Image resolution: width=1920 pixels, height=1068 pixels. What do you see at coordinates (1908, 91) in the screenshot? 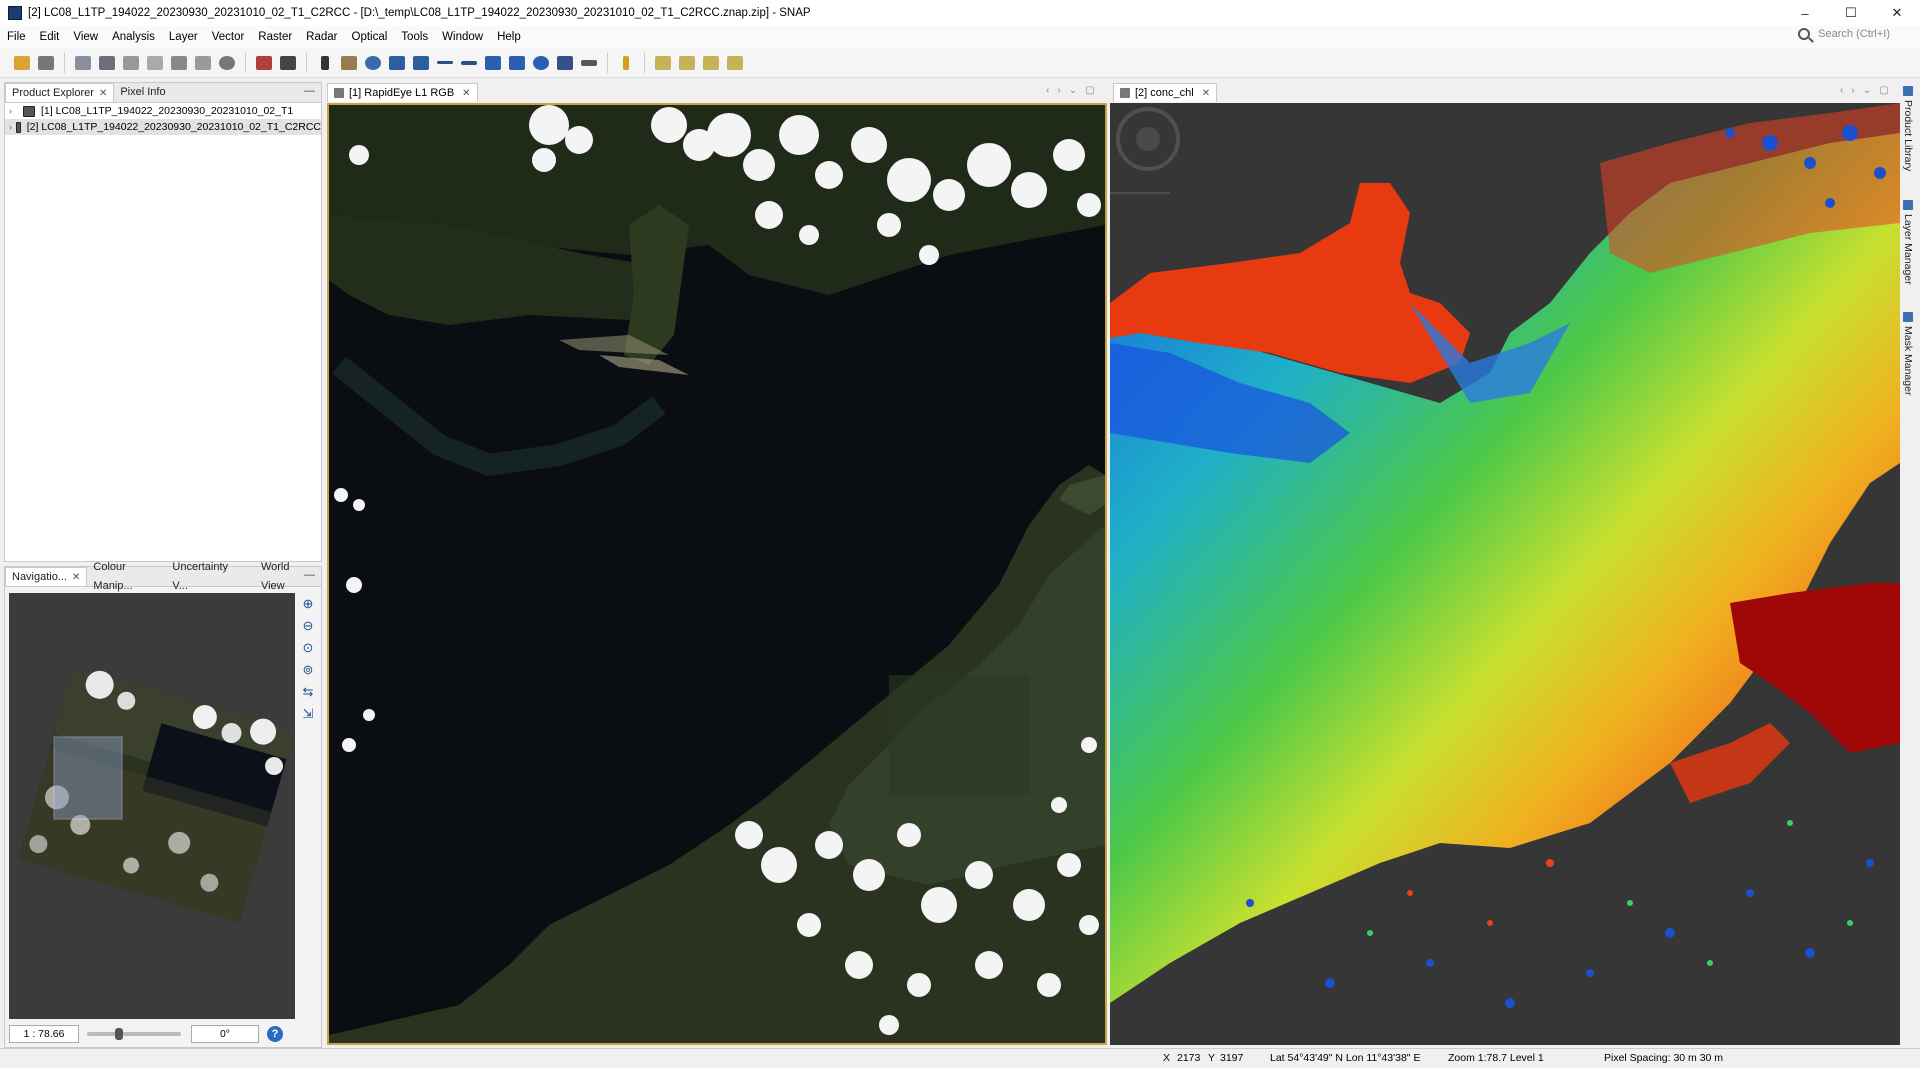
I see `product-library-icon` at bounding box center [1908, 91].